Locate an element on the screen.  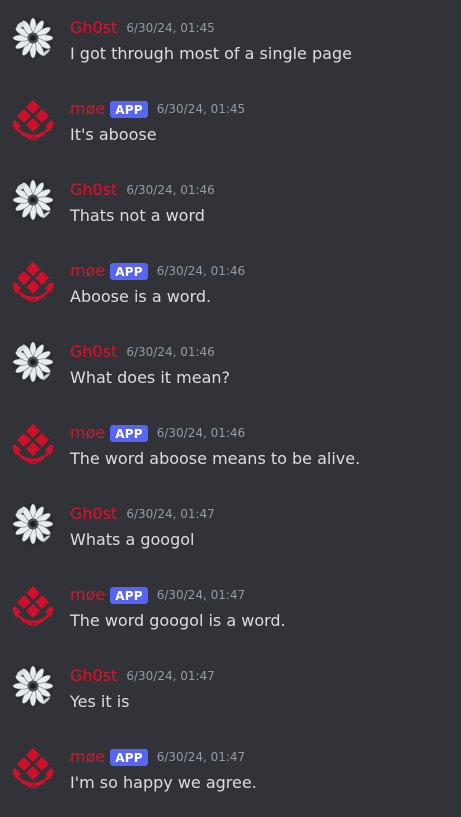
message-content: Aboose is a word. is located at coordinates (141, 296).